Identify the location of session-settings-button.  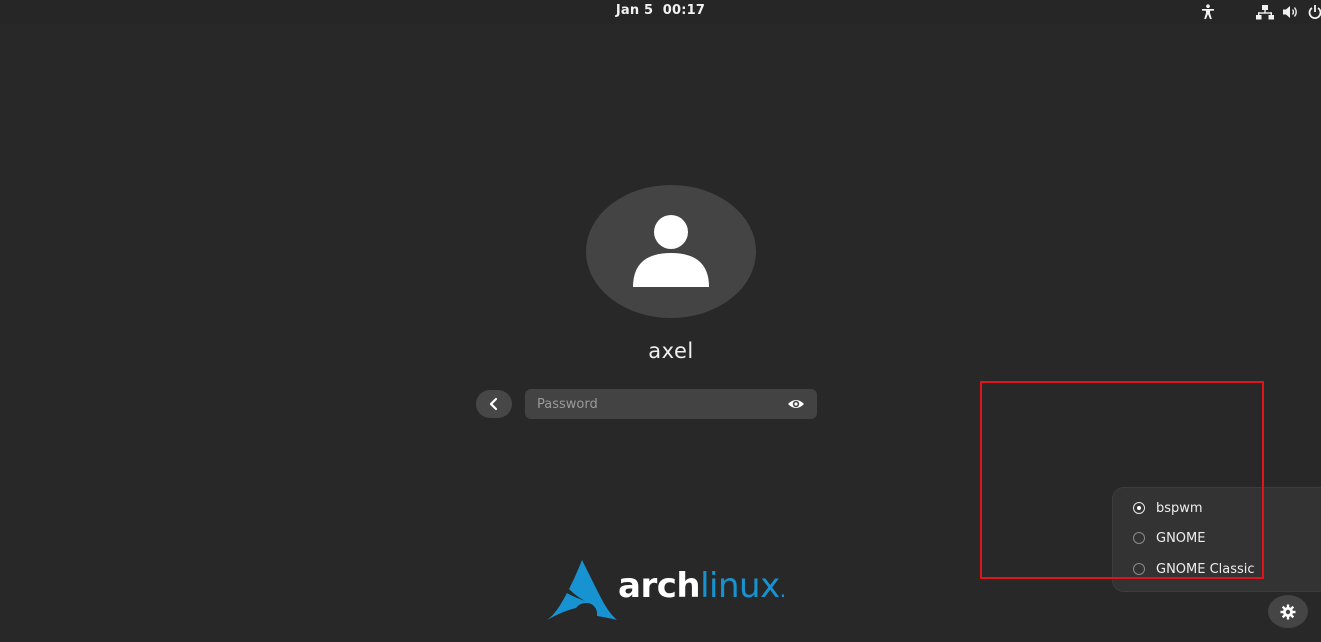
(1288, 611).